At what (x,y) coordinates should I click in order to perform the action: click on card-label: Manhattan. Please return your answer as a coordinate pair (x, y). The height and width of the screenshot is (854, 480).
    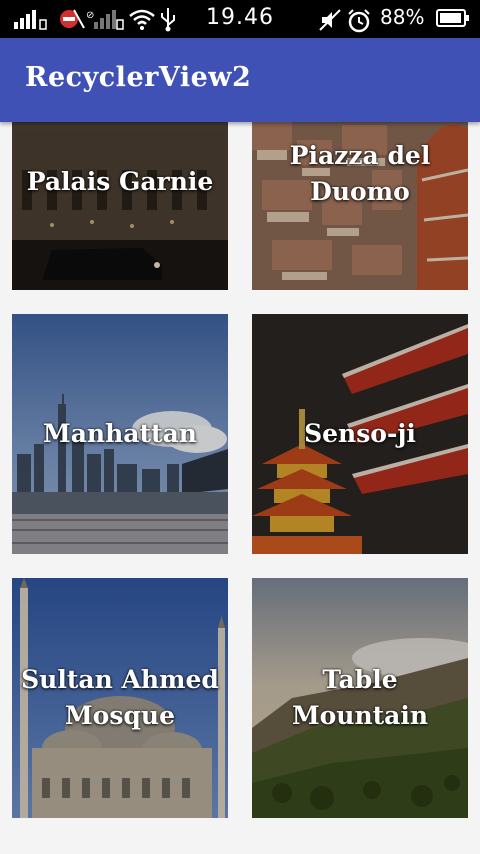
    Looking at the image, I should click on (120, 433).